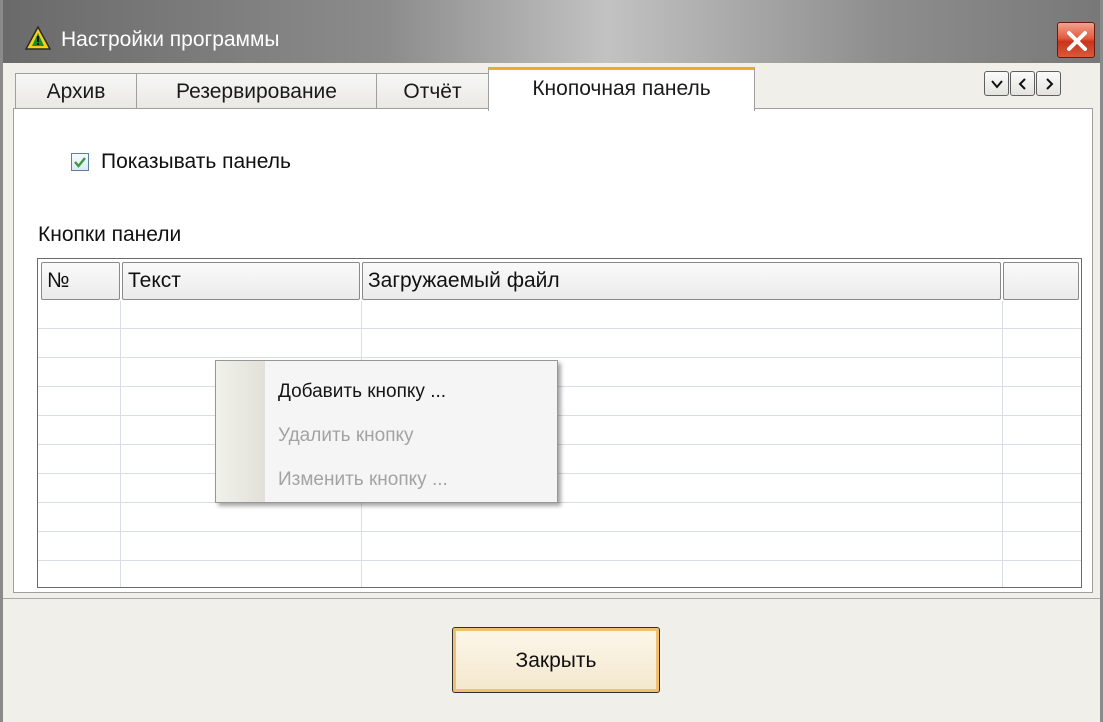 This screenshot has height=722, width=1103. I want to click on column-header-text: Текст, so click(241, 281).